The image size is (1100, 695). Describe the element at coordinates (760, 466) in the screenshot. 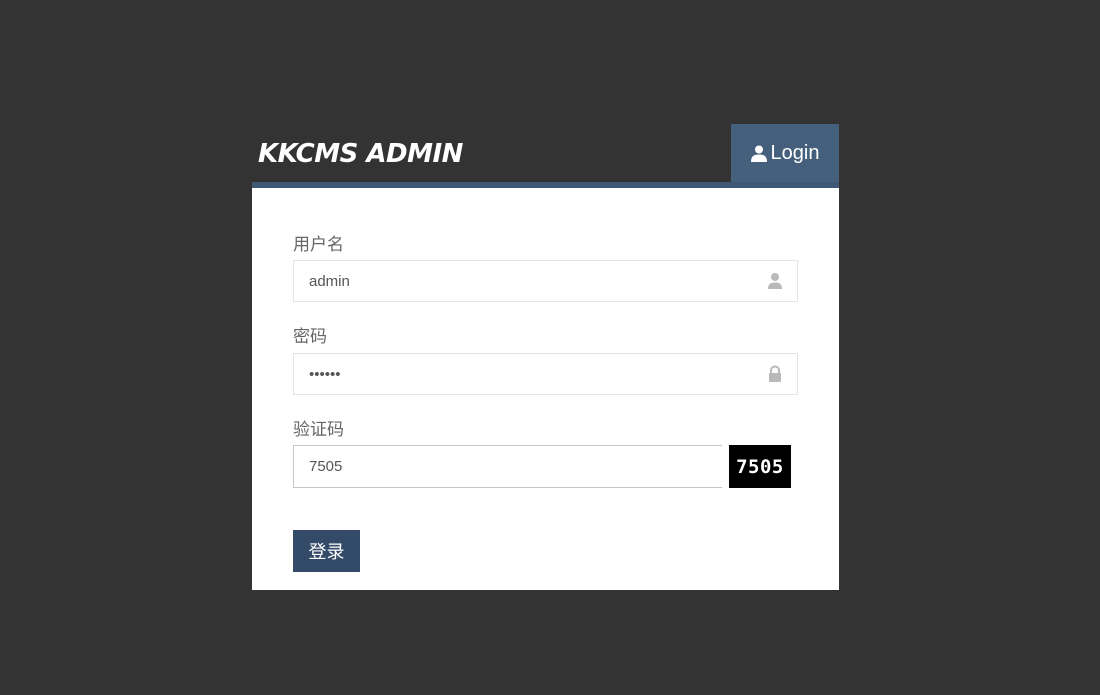

I see `captcha-image: 7505` at that location.